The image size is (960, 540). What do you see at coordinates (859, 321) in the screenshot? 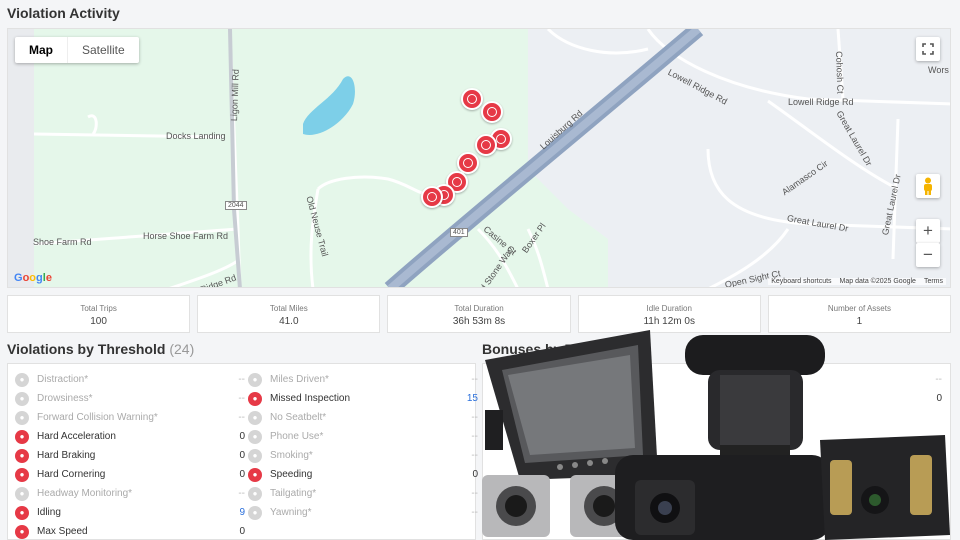
I see `stat-value: 1` at bounding box center [859, 321].